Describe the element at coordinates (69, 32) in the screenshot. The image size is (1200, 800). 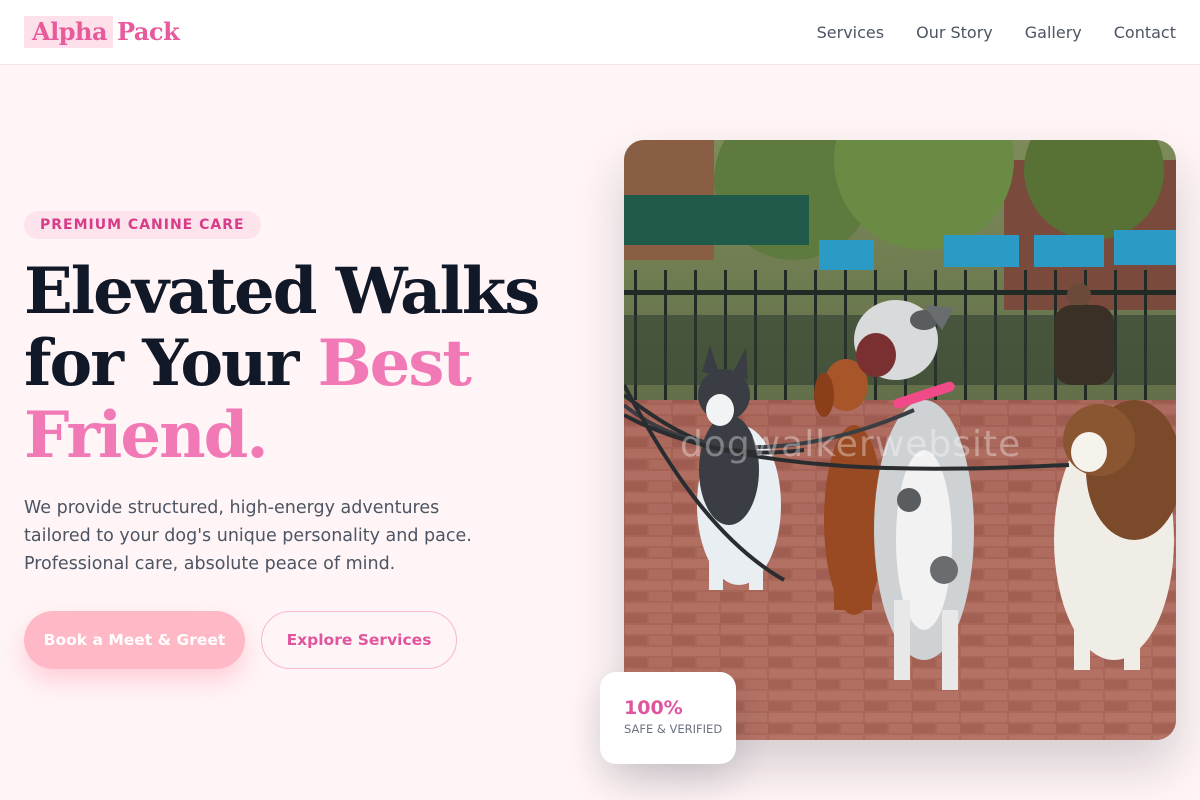
I see `logo-text-alpha: Alpha` at that location.